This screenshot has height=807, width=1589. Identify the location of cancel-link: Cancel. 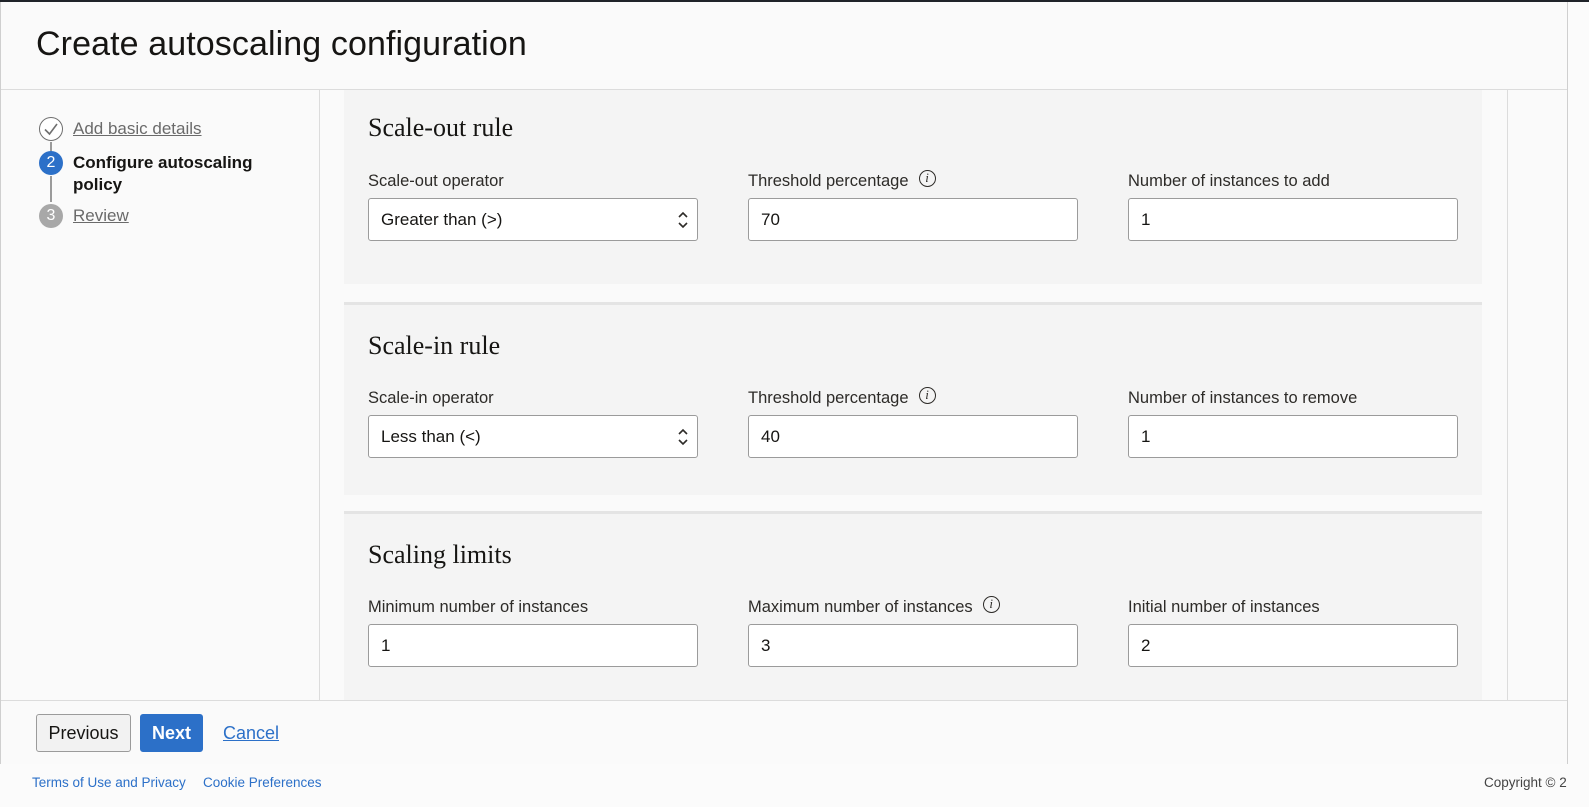
(251, 733).